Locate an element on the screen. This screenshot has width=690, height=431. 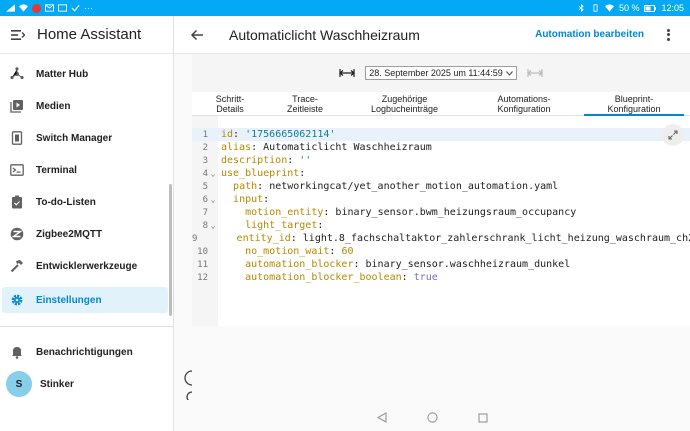
code-line: 4 ⌄ use_blueprint: is located at coordinates (441, 173).